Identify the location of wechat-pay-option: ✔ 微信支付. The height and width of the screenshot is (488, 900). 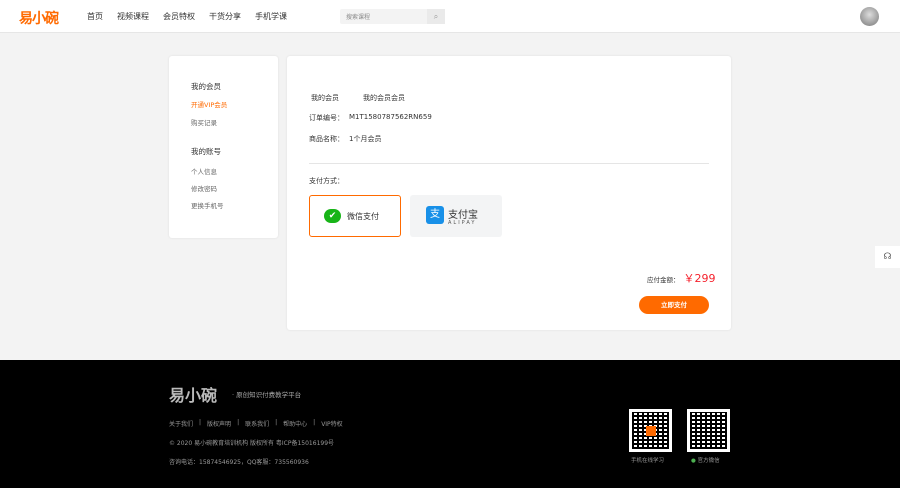
(355, 216).